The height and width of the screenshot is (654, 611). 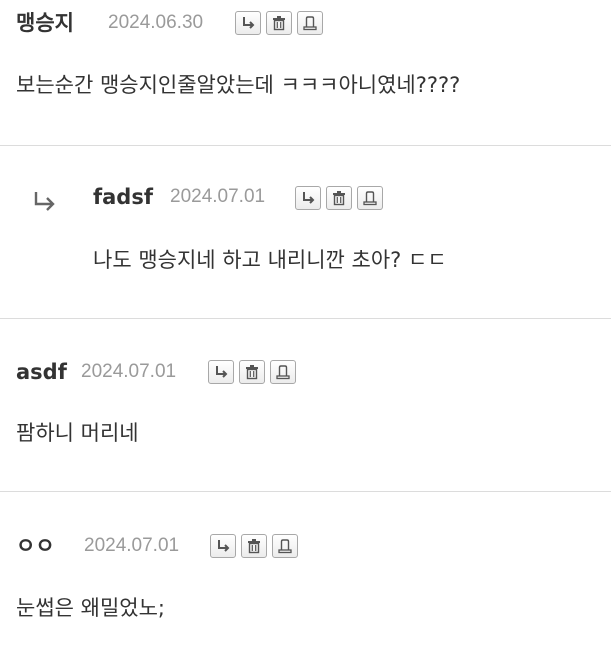 What do you see at coordinates (41, 372) in the screenshot?
I see `comment-author: asdf` at bounding box center [41, 372].